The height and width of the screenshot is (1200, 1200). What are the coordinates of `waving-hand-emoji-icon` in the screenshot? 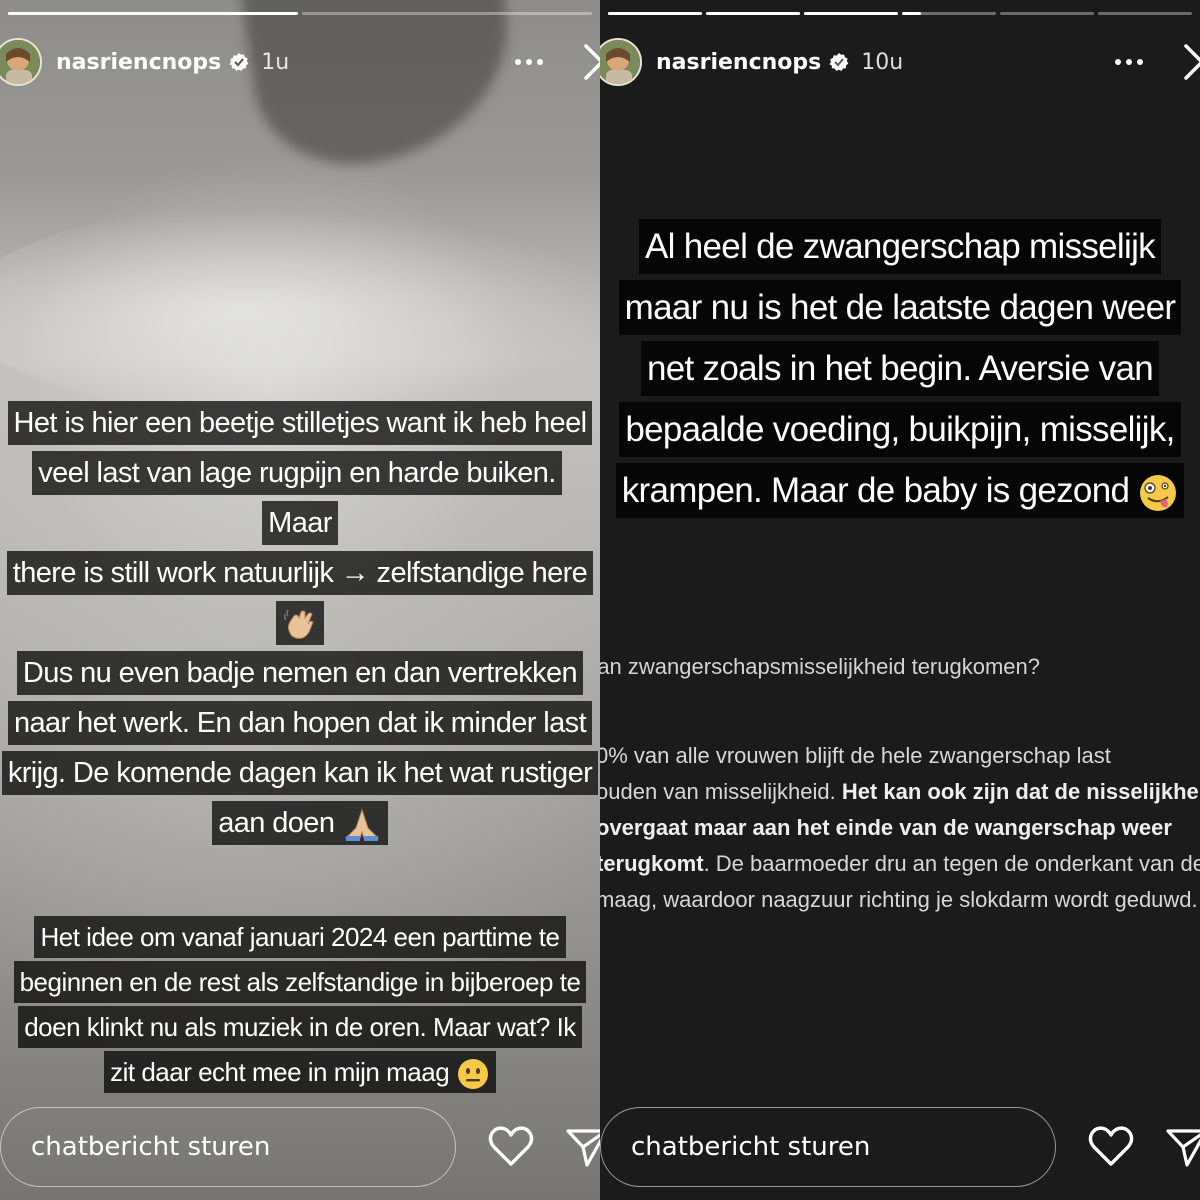 It's located at (298, 625).